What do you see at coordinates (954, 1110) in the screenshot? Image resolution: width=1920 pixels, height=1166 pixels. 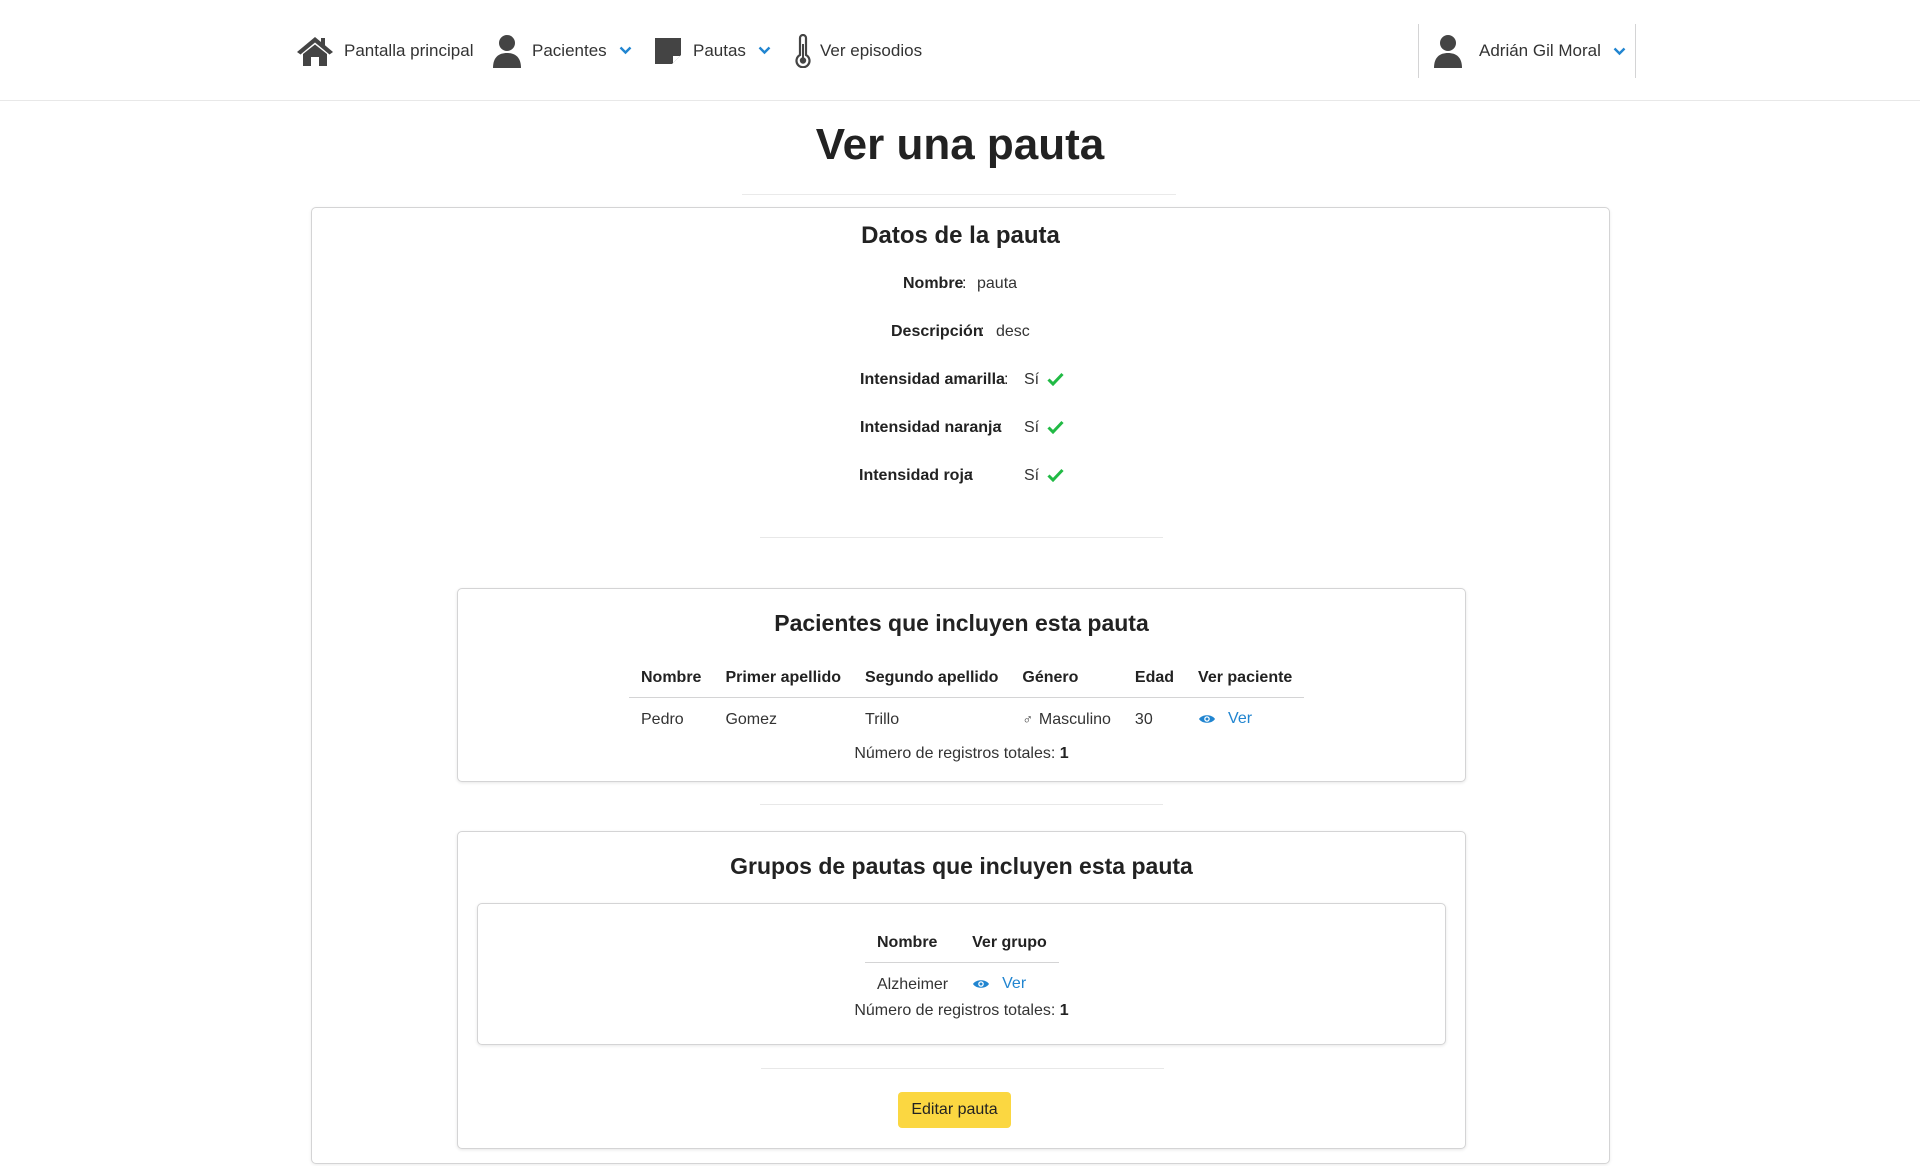 I see `edit-guideline-button: Editar pauta` at bounding box center [954, 1110].